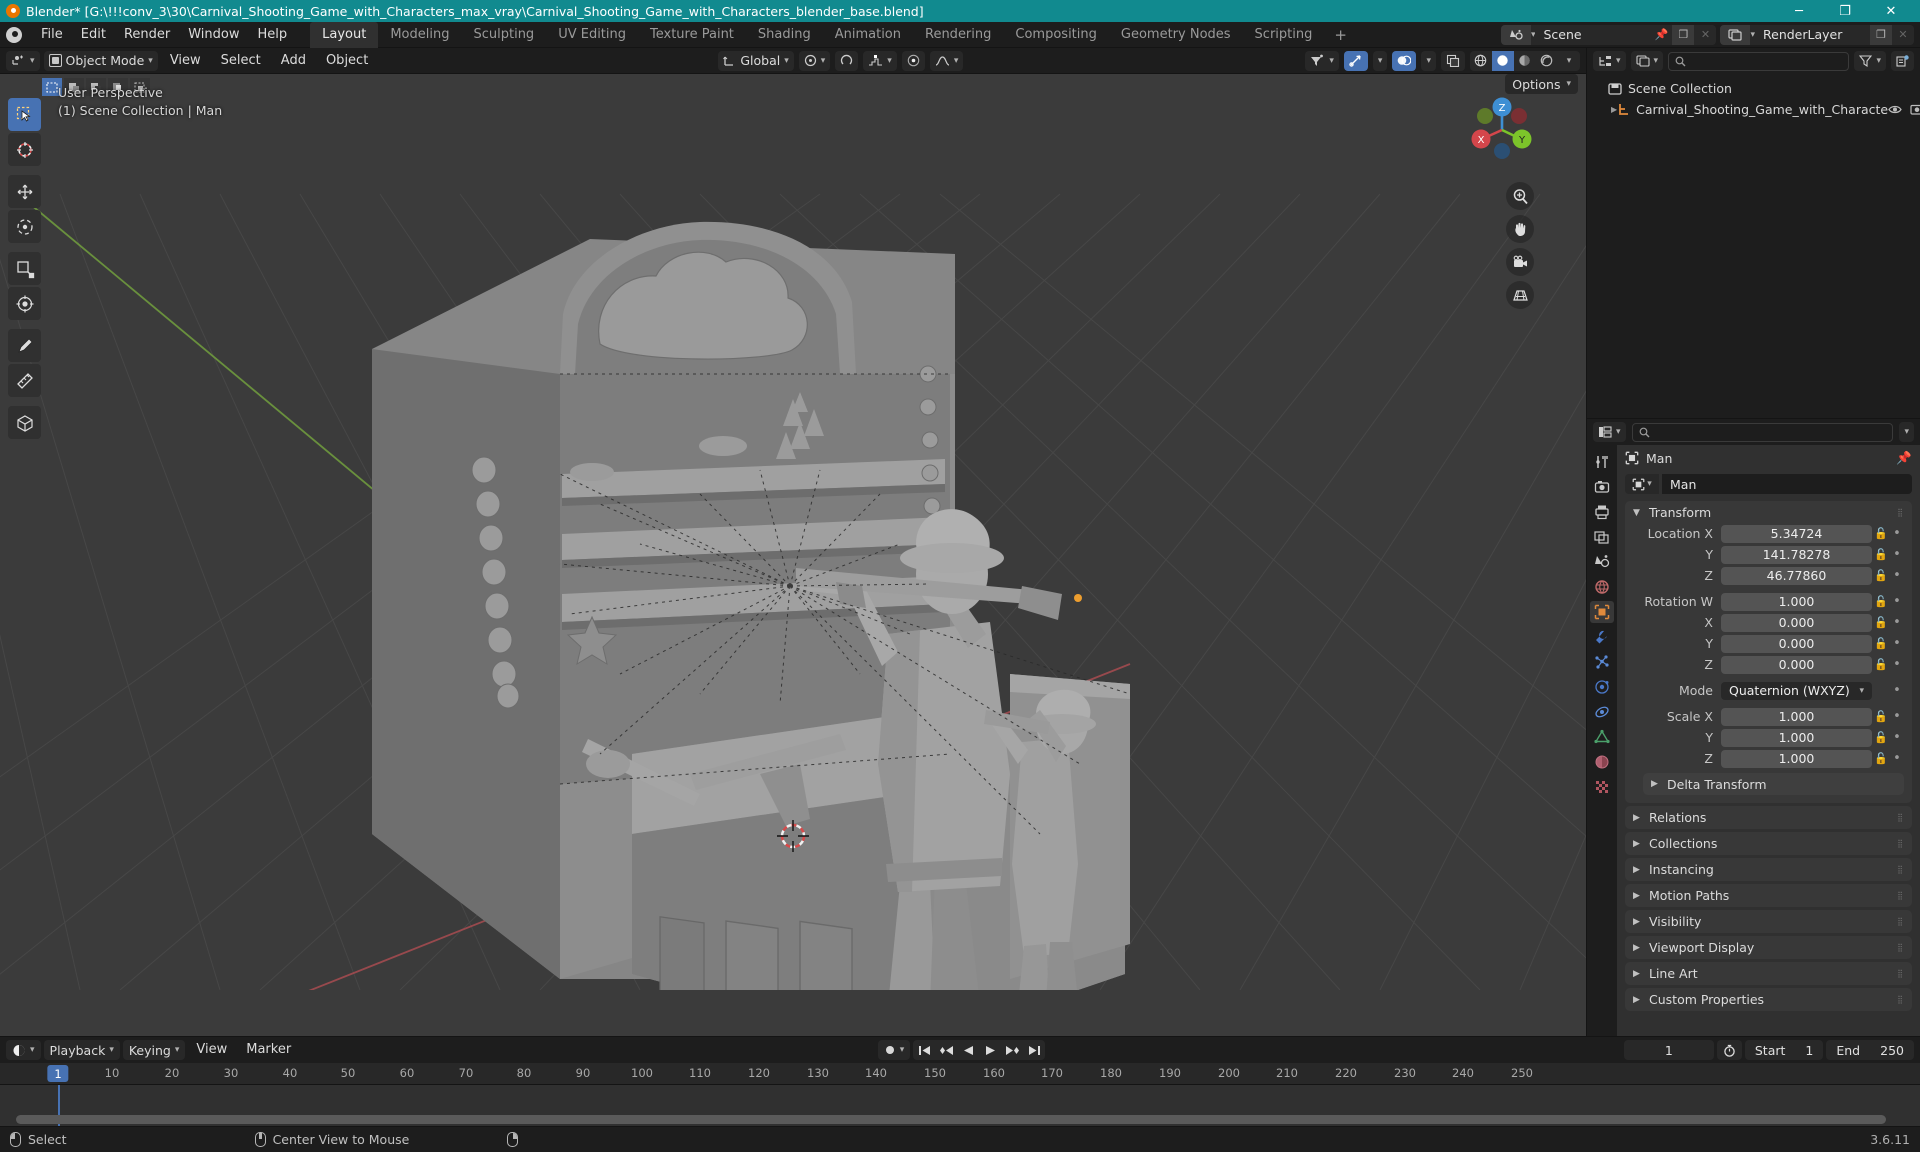 This screenshot has width=1920, height=1152. What do you see at coordinates (1817, 34) in the screenshot?
I see `view-layer-selector: ▾ RenderLayer ❐ ✕` at bounding box center [1817, 34].